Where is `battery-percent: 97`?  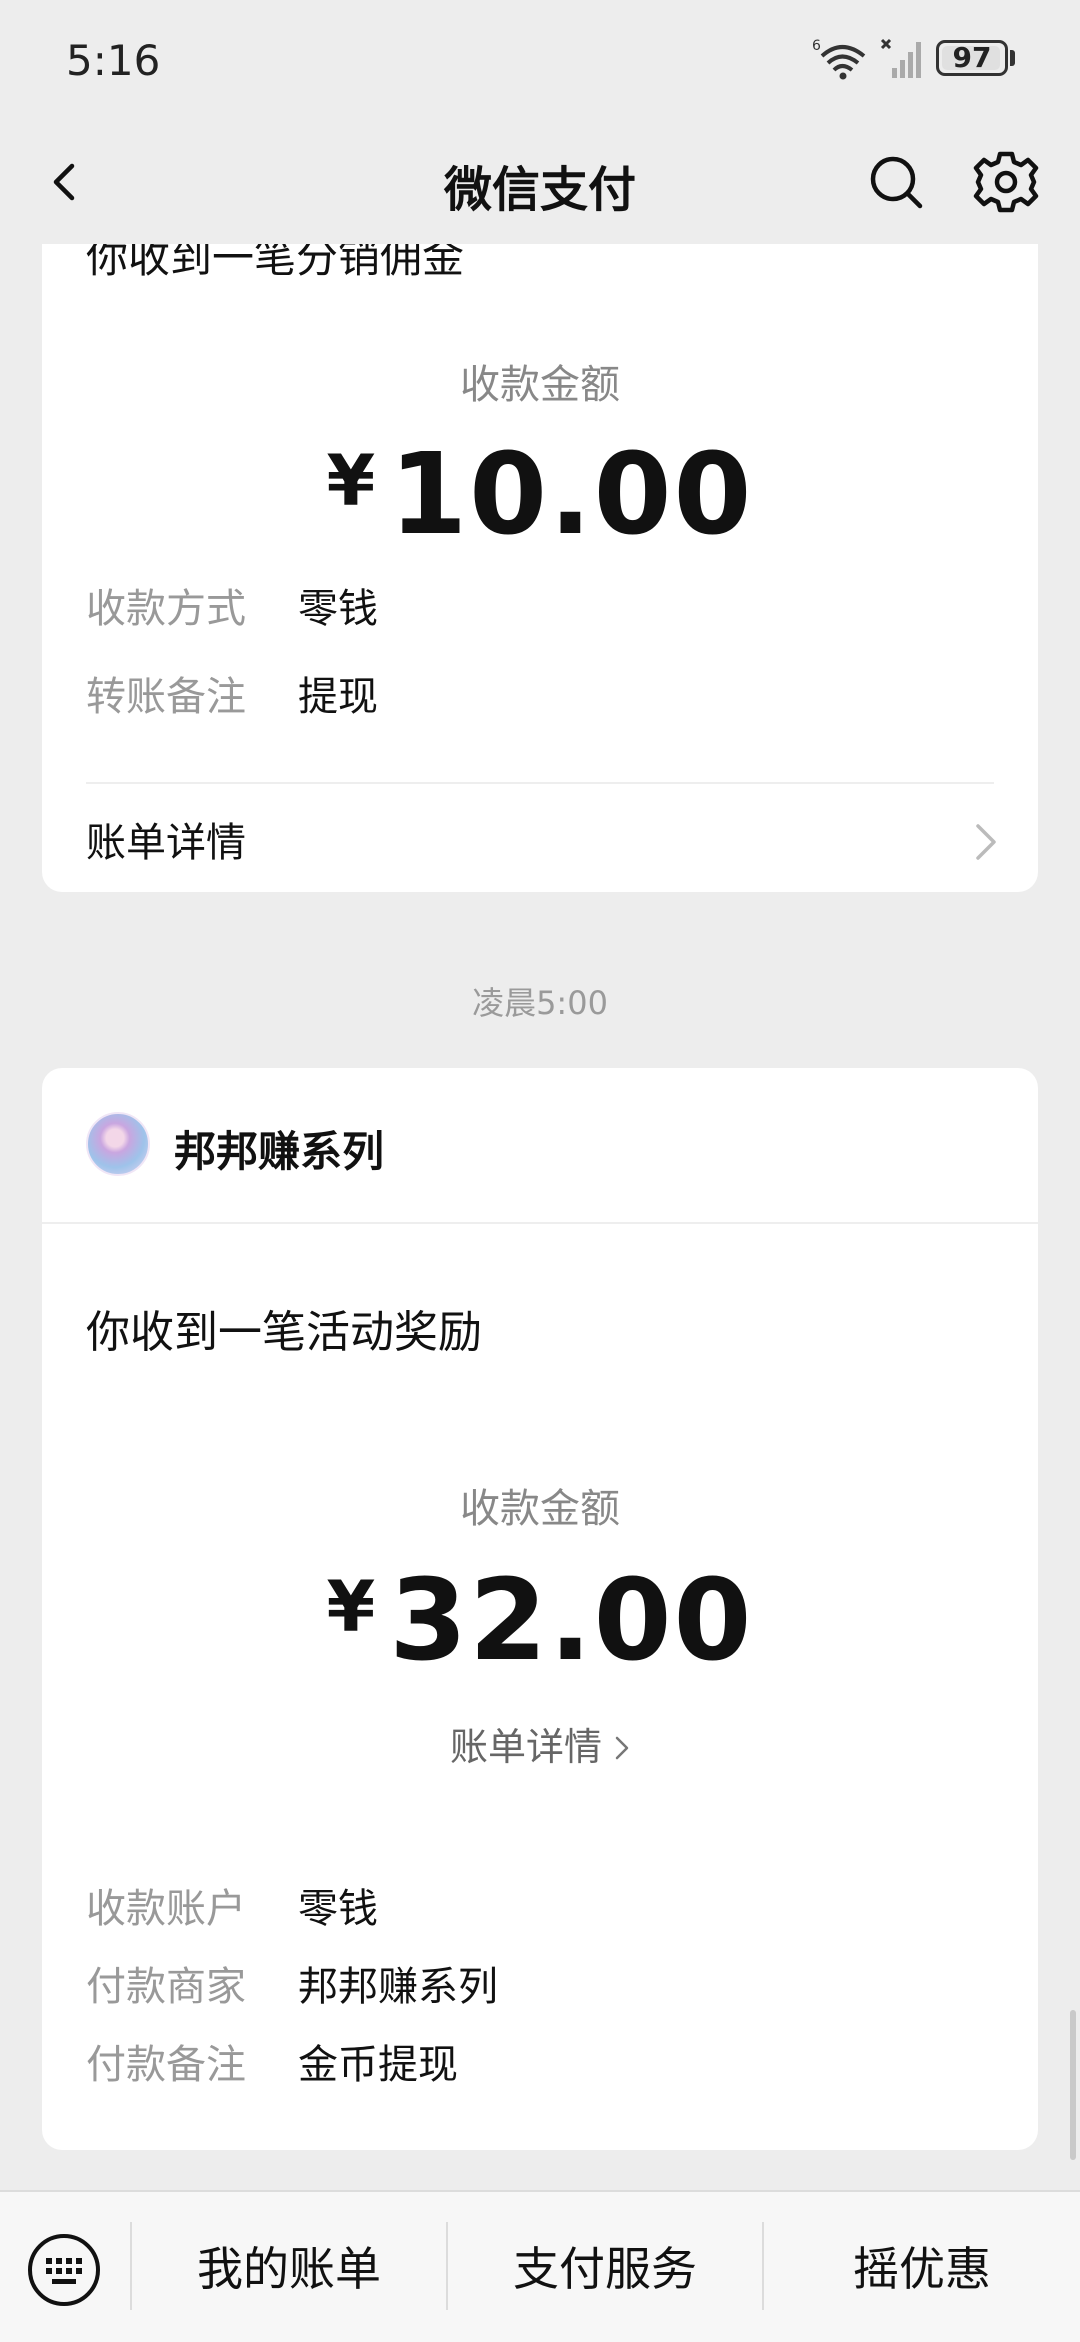 battery-percent: 97 is located at coordinates (972, 57).